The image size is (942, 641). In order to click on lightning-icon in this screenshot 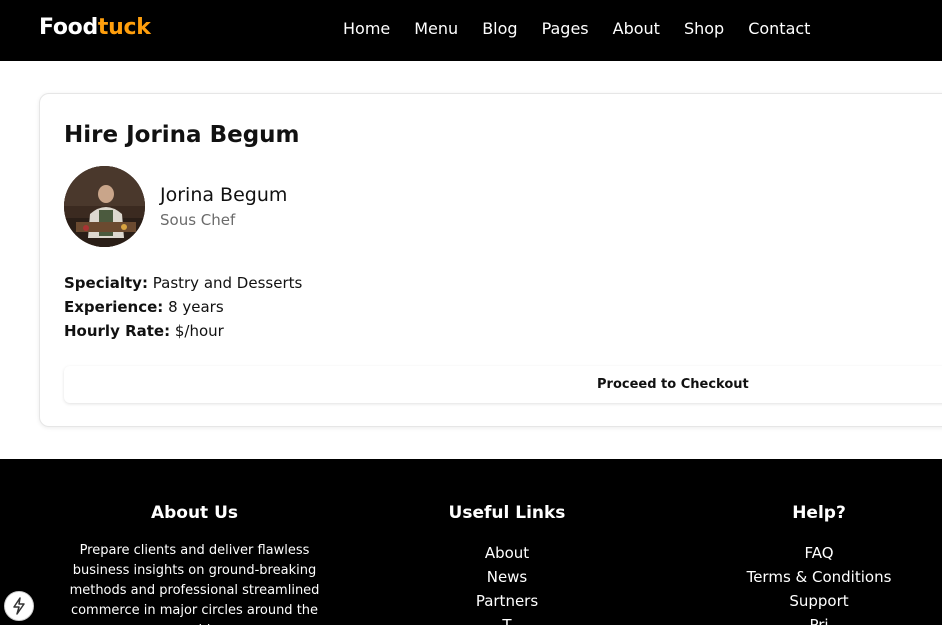, I will do `click(19, 606)`.